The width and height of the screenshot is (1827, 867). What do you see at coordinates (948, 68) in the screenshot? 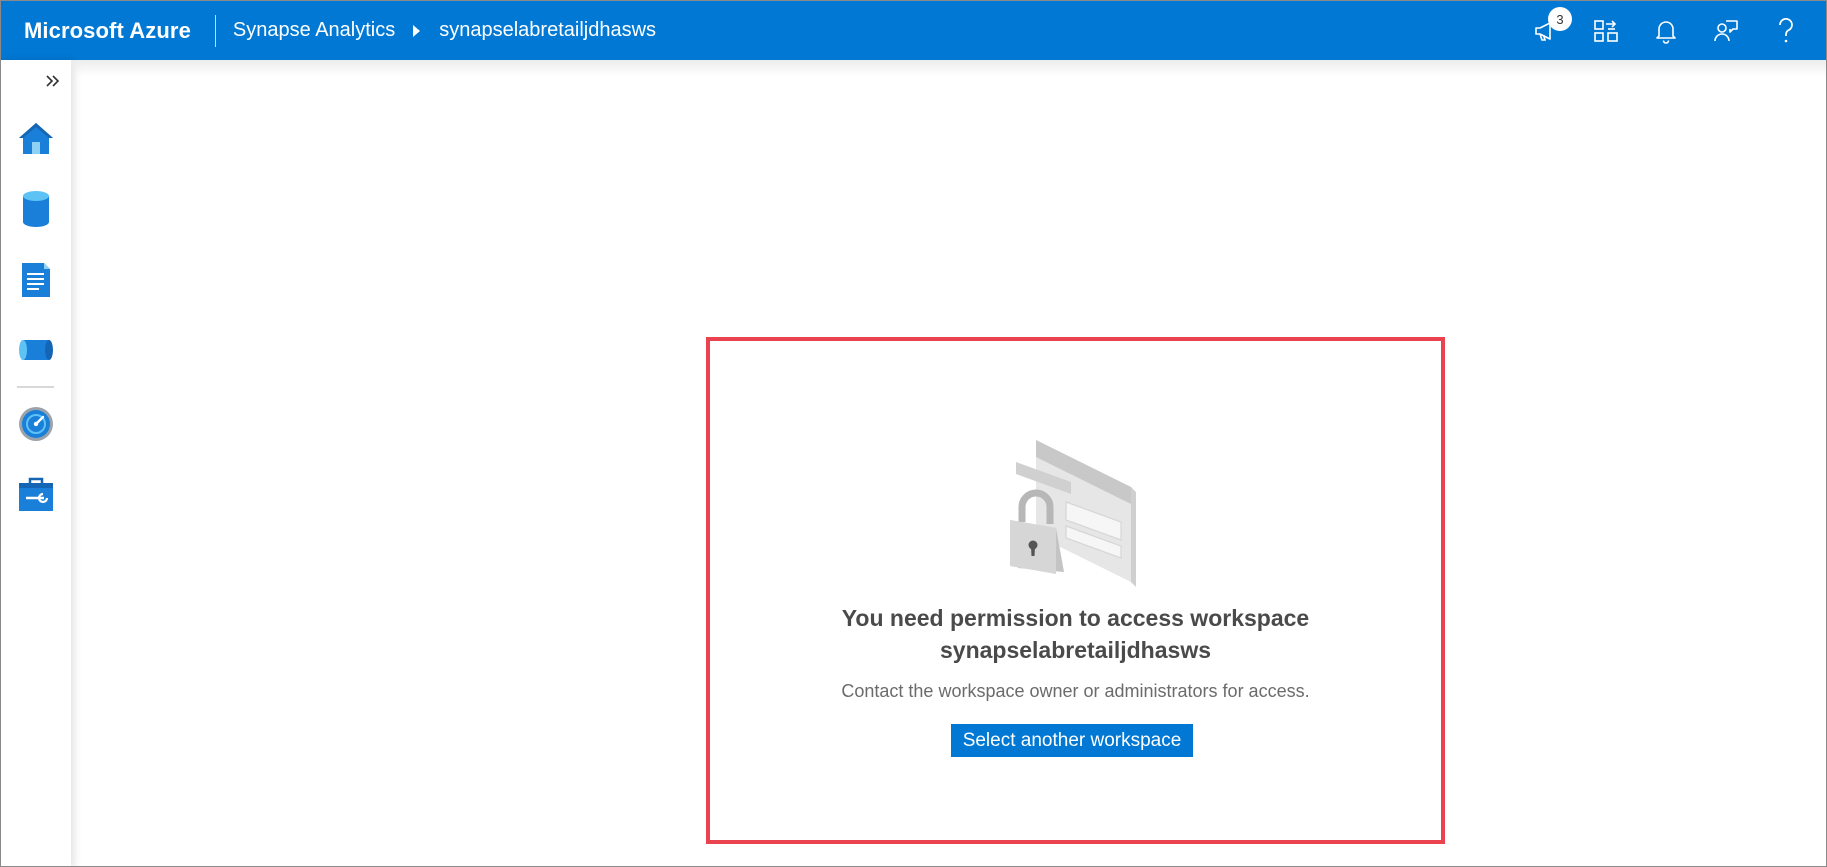
I see `header-shadow` at bounding box center [948, 68].